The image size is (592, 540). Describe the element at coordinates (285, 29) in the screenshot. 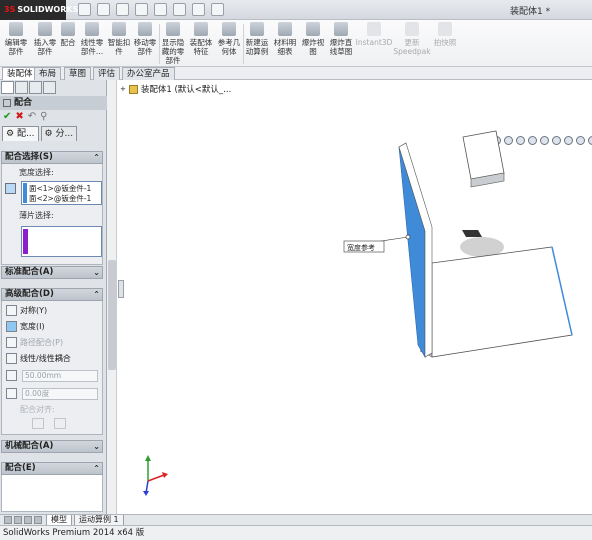

I see `bom-icon` at that location.